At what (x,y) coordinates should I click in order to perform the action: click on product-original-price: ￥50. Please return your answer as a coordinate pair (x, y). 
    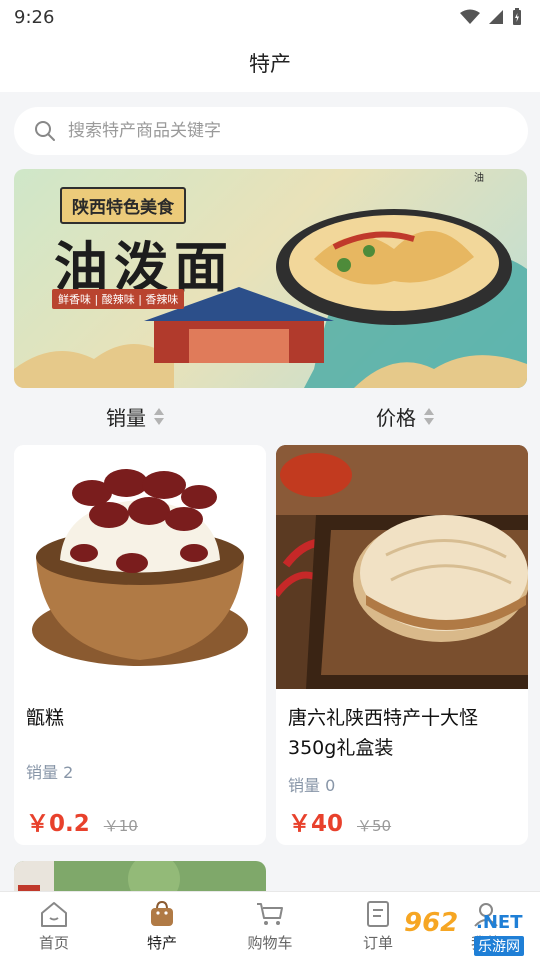
    Looking at the image, I should click on (374, 826).